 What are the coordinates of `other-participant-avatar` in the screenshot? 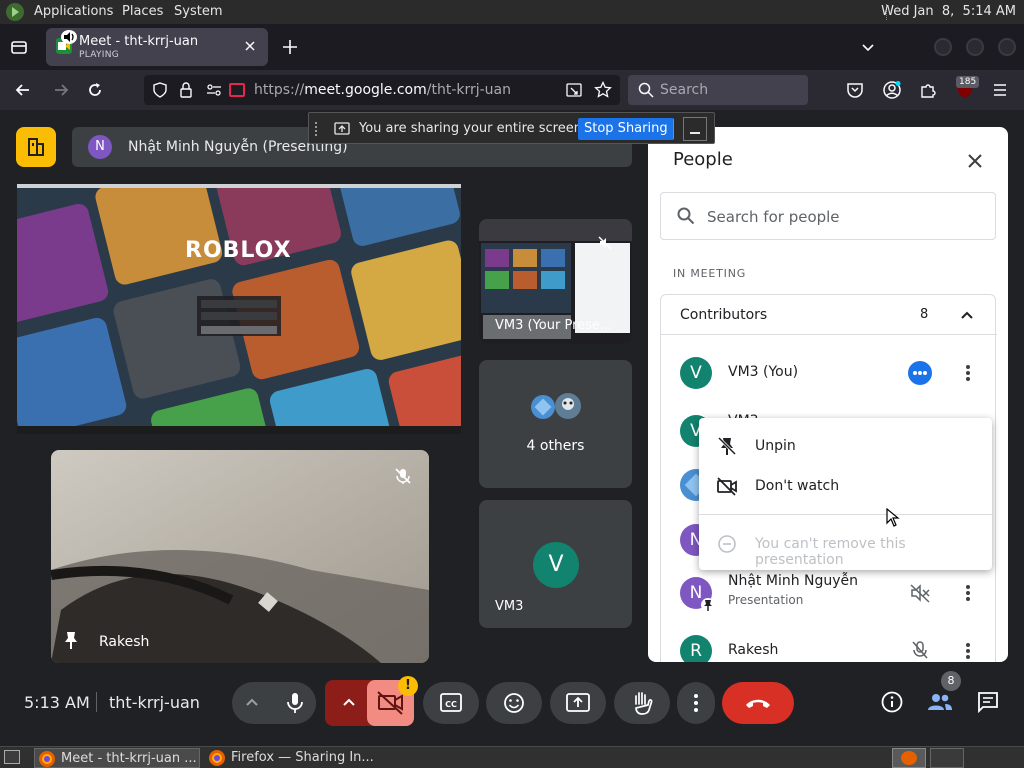 It's located at (568, 406).